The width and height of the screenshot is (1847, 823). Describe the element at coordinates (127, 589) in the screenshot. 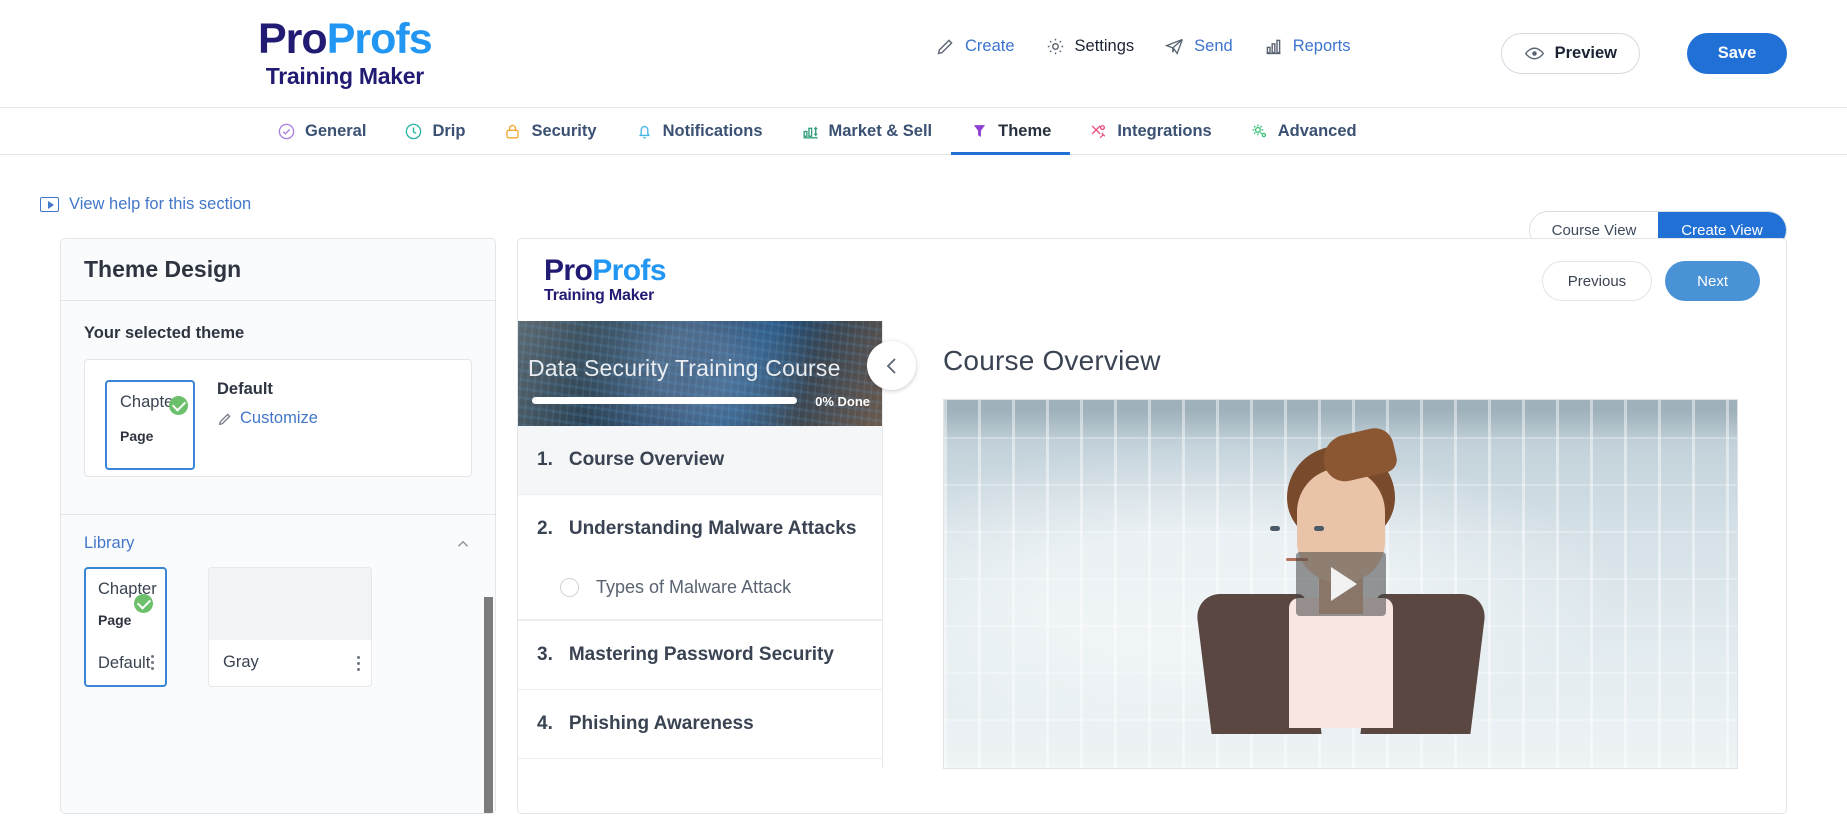

I see `library-card-chapter-label: Chapter` at that location.